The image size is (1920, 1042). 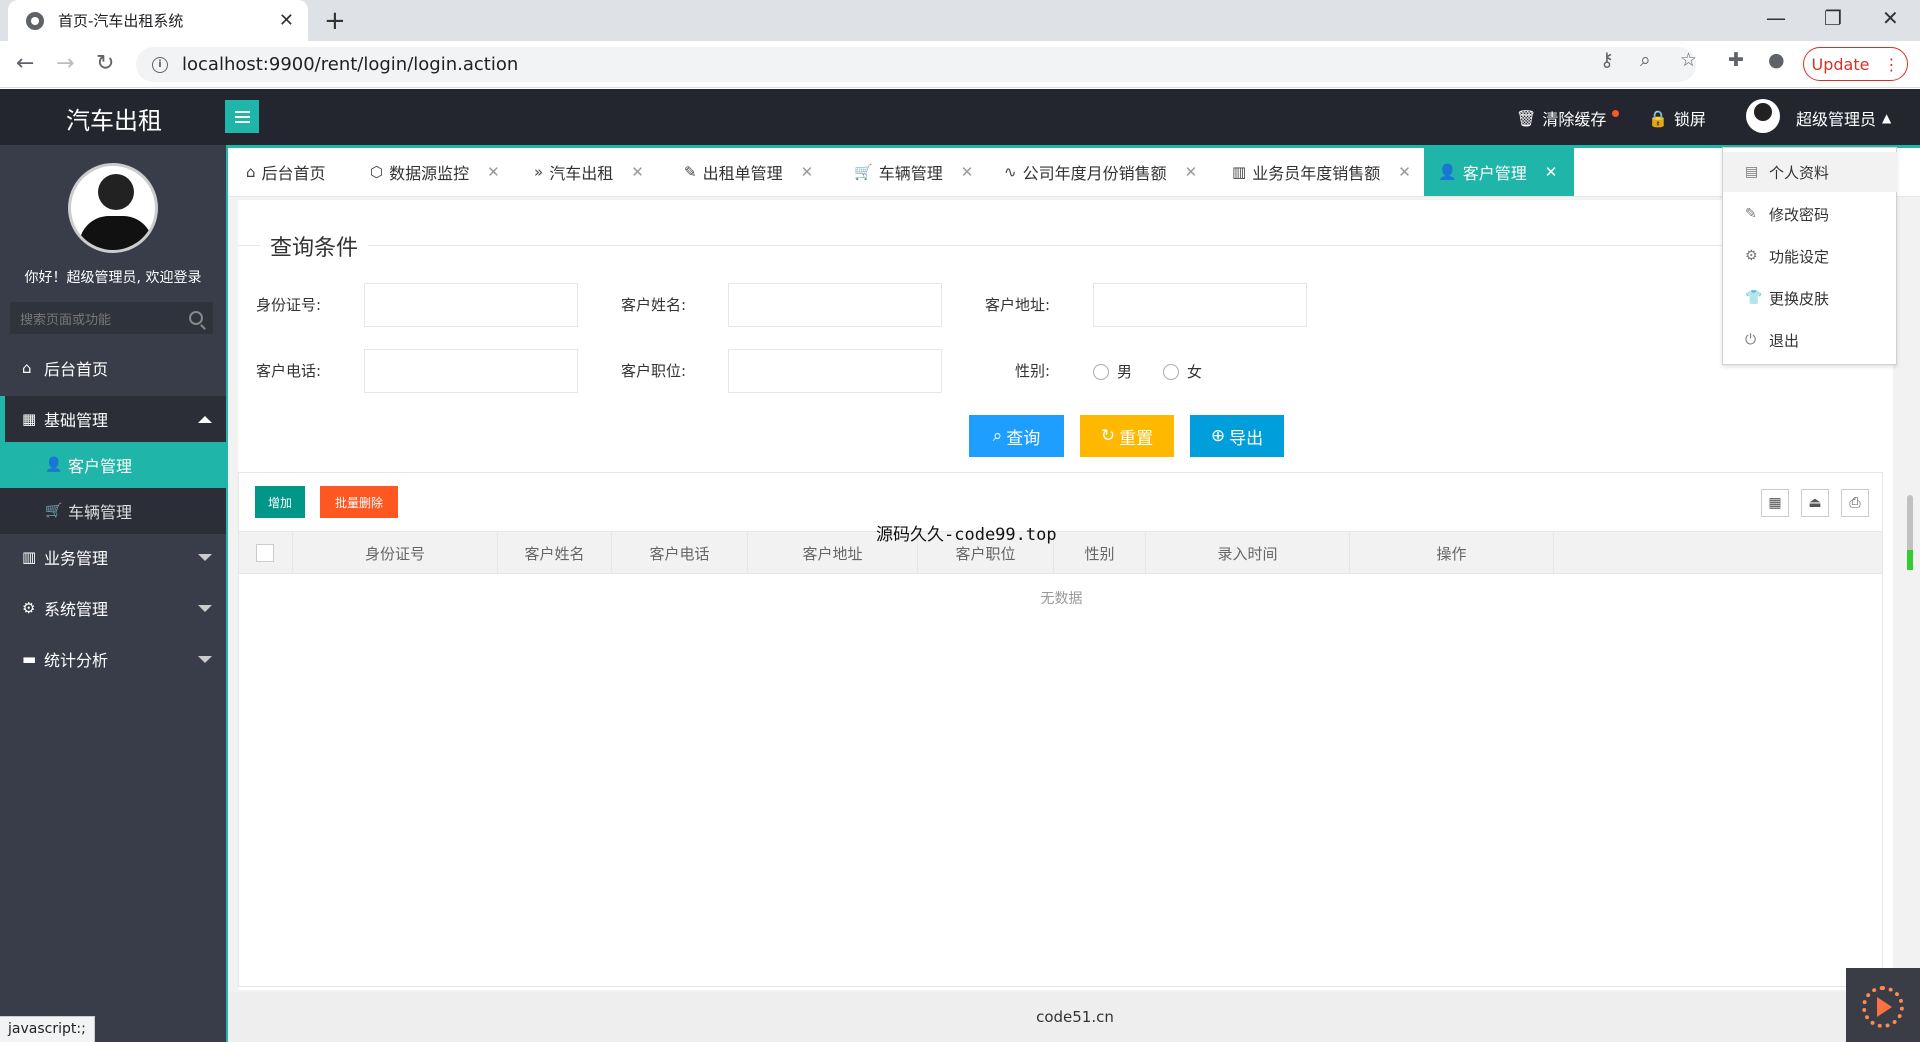 What do you see at coordinates (1237, 436) in the screenshot?
I see `export-button: ⊕ 导出` at bounding box center [1237, 436].